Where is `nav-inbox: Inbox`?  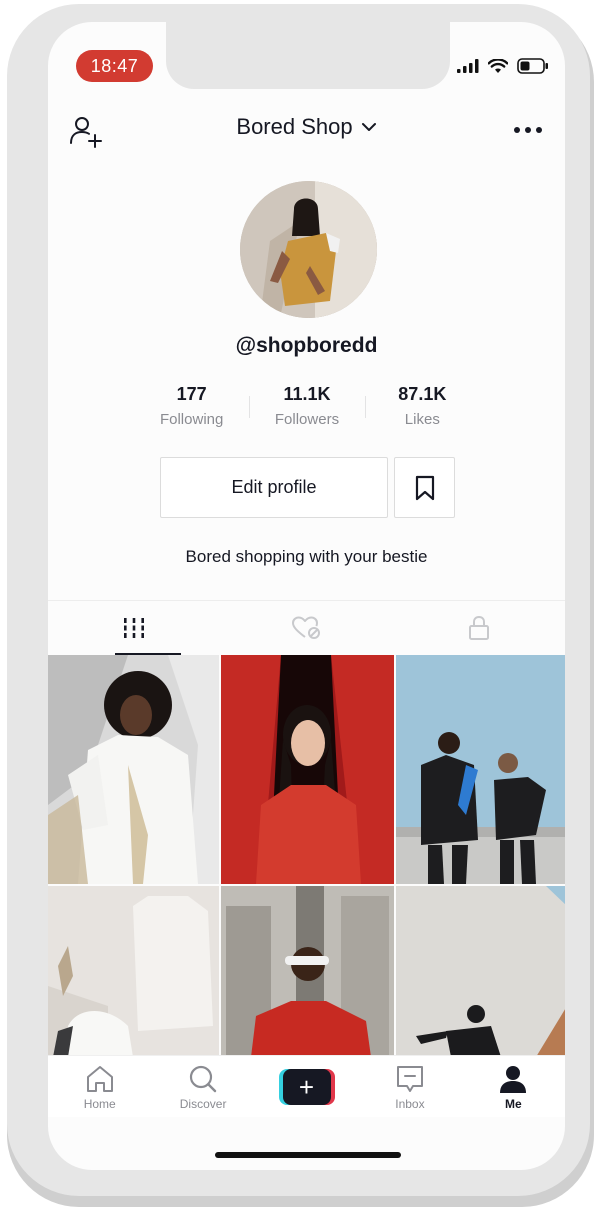 nav-inbox: Inbox is located at coordinates (409, 1086).